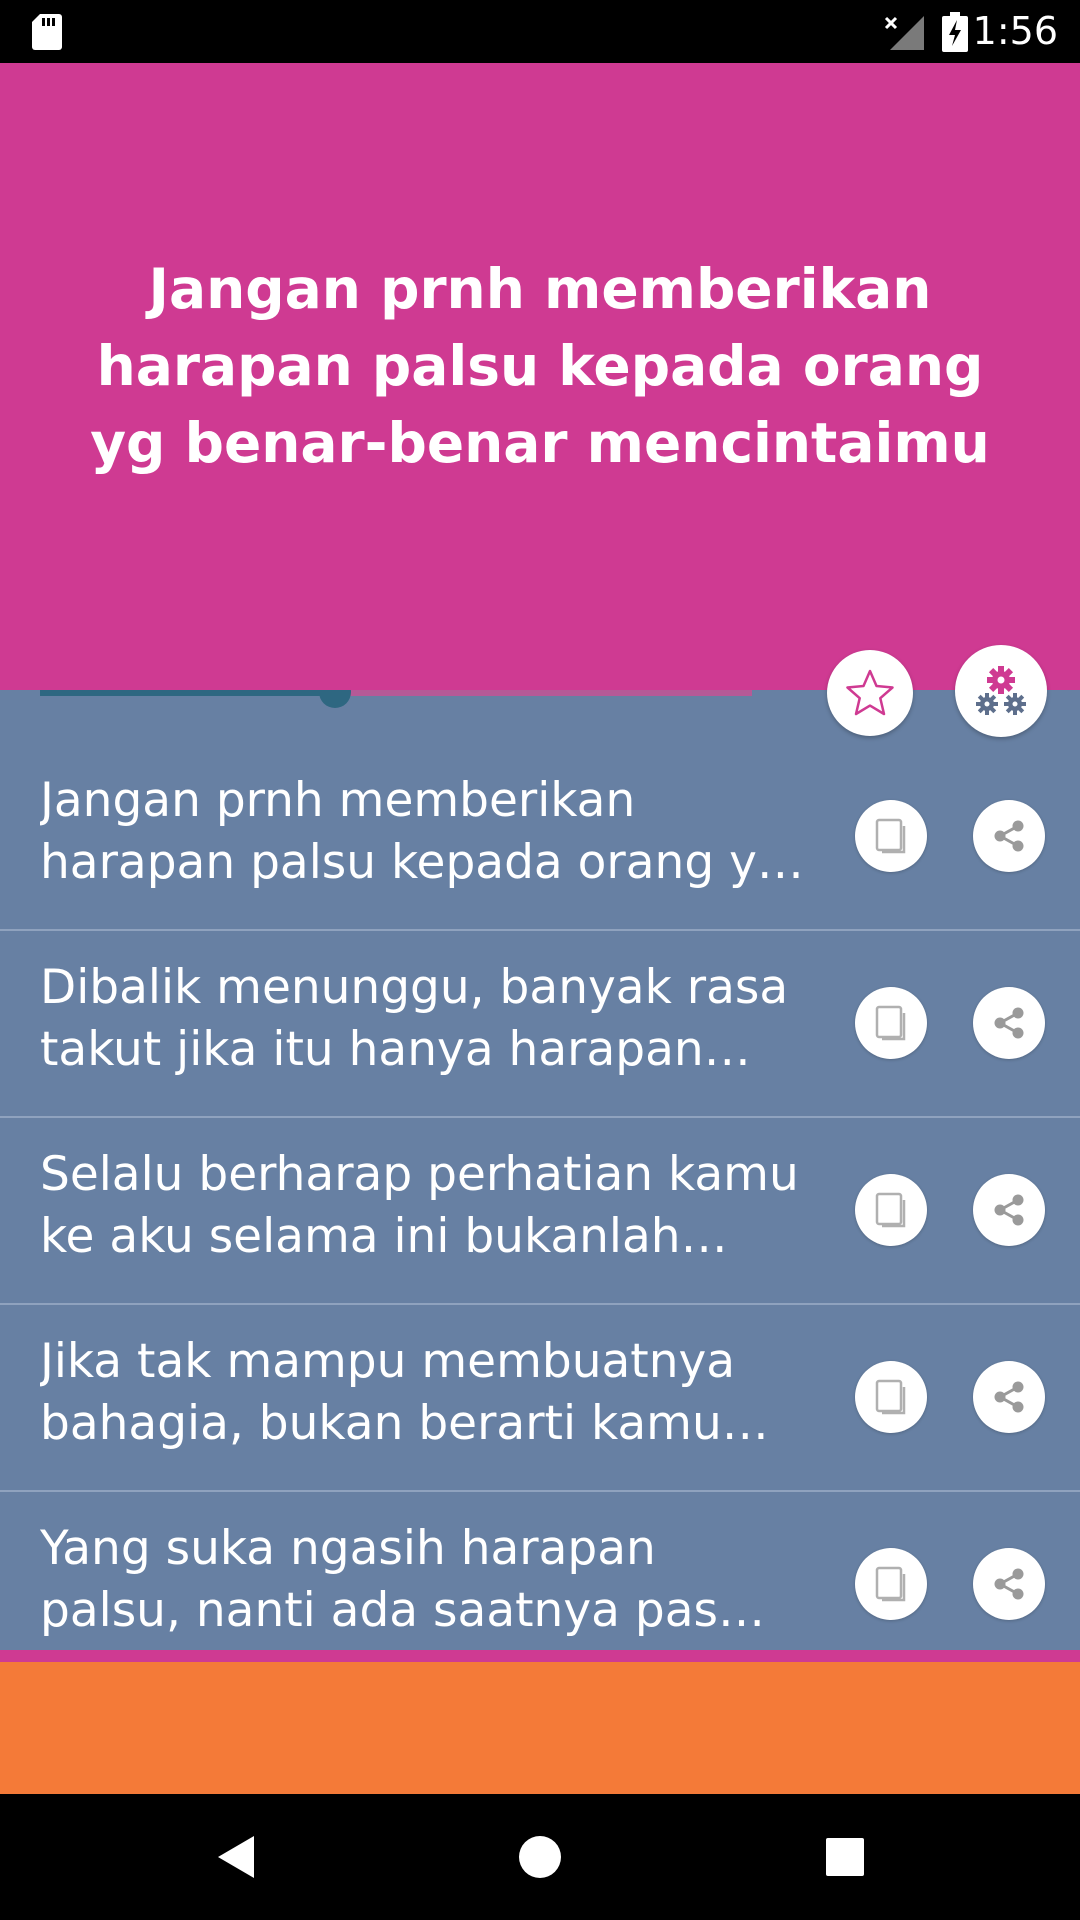 This screenshot has height=1920, width=1080. I want to click on signal-no-data-icon, so click(904, 33).